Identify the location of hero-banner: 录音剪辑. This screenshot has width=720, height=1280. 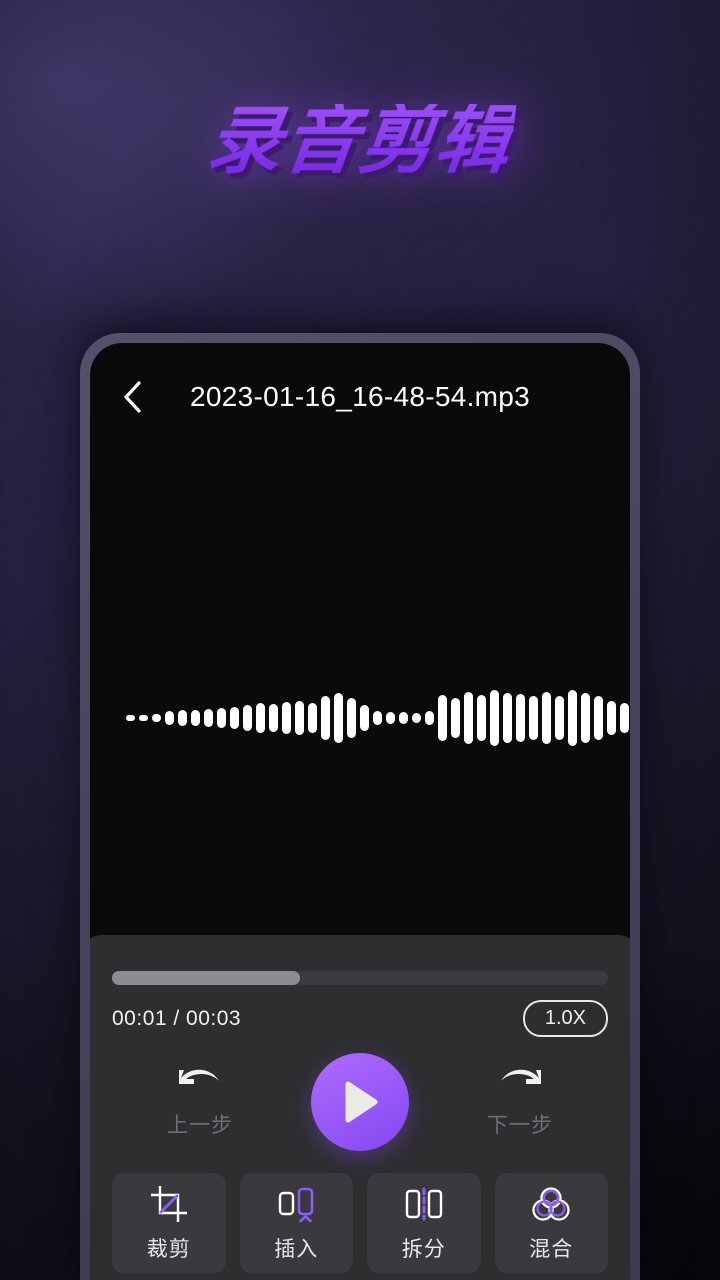
(360, 141).